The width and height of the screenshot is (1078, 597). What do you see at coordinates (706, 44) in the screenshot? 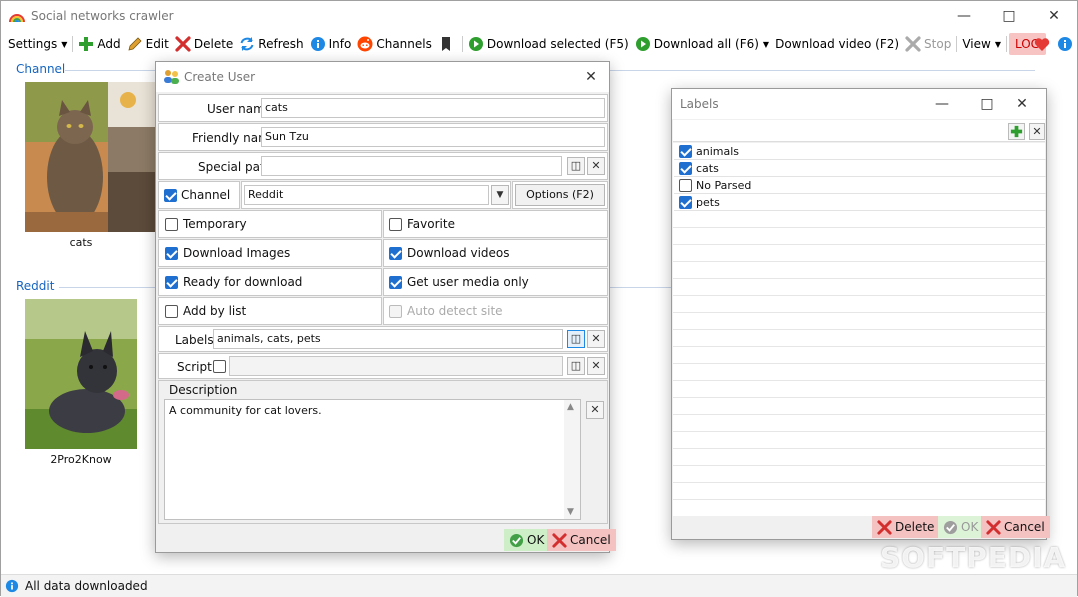
I see `download-all-label: Download all (F6)` at bounding box center [706, 44].